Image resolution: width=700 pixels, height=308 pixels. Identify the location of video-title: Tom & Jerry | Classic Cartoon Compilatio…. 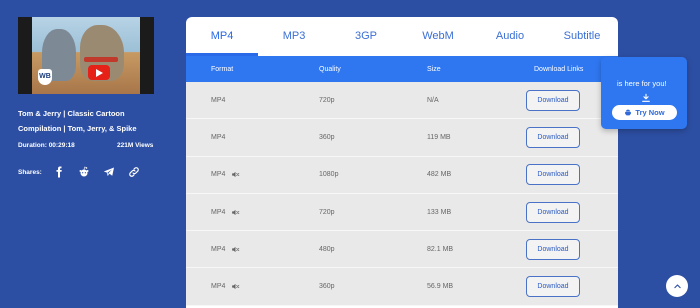
(77, 121).